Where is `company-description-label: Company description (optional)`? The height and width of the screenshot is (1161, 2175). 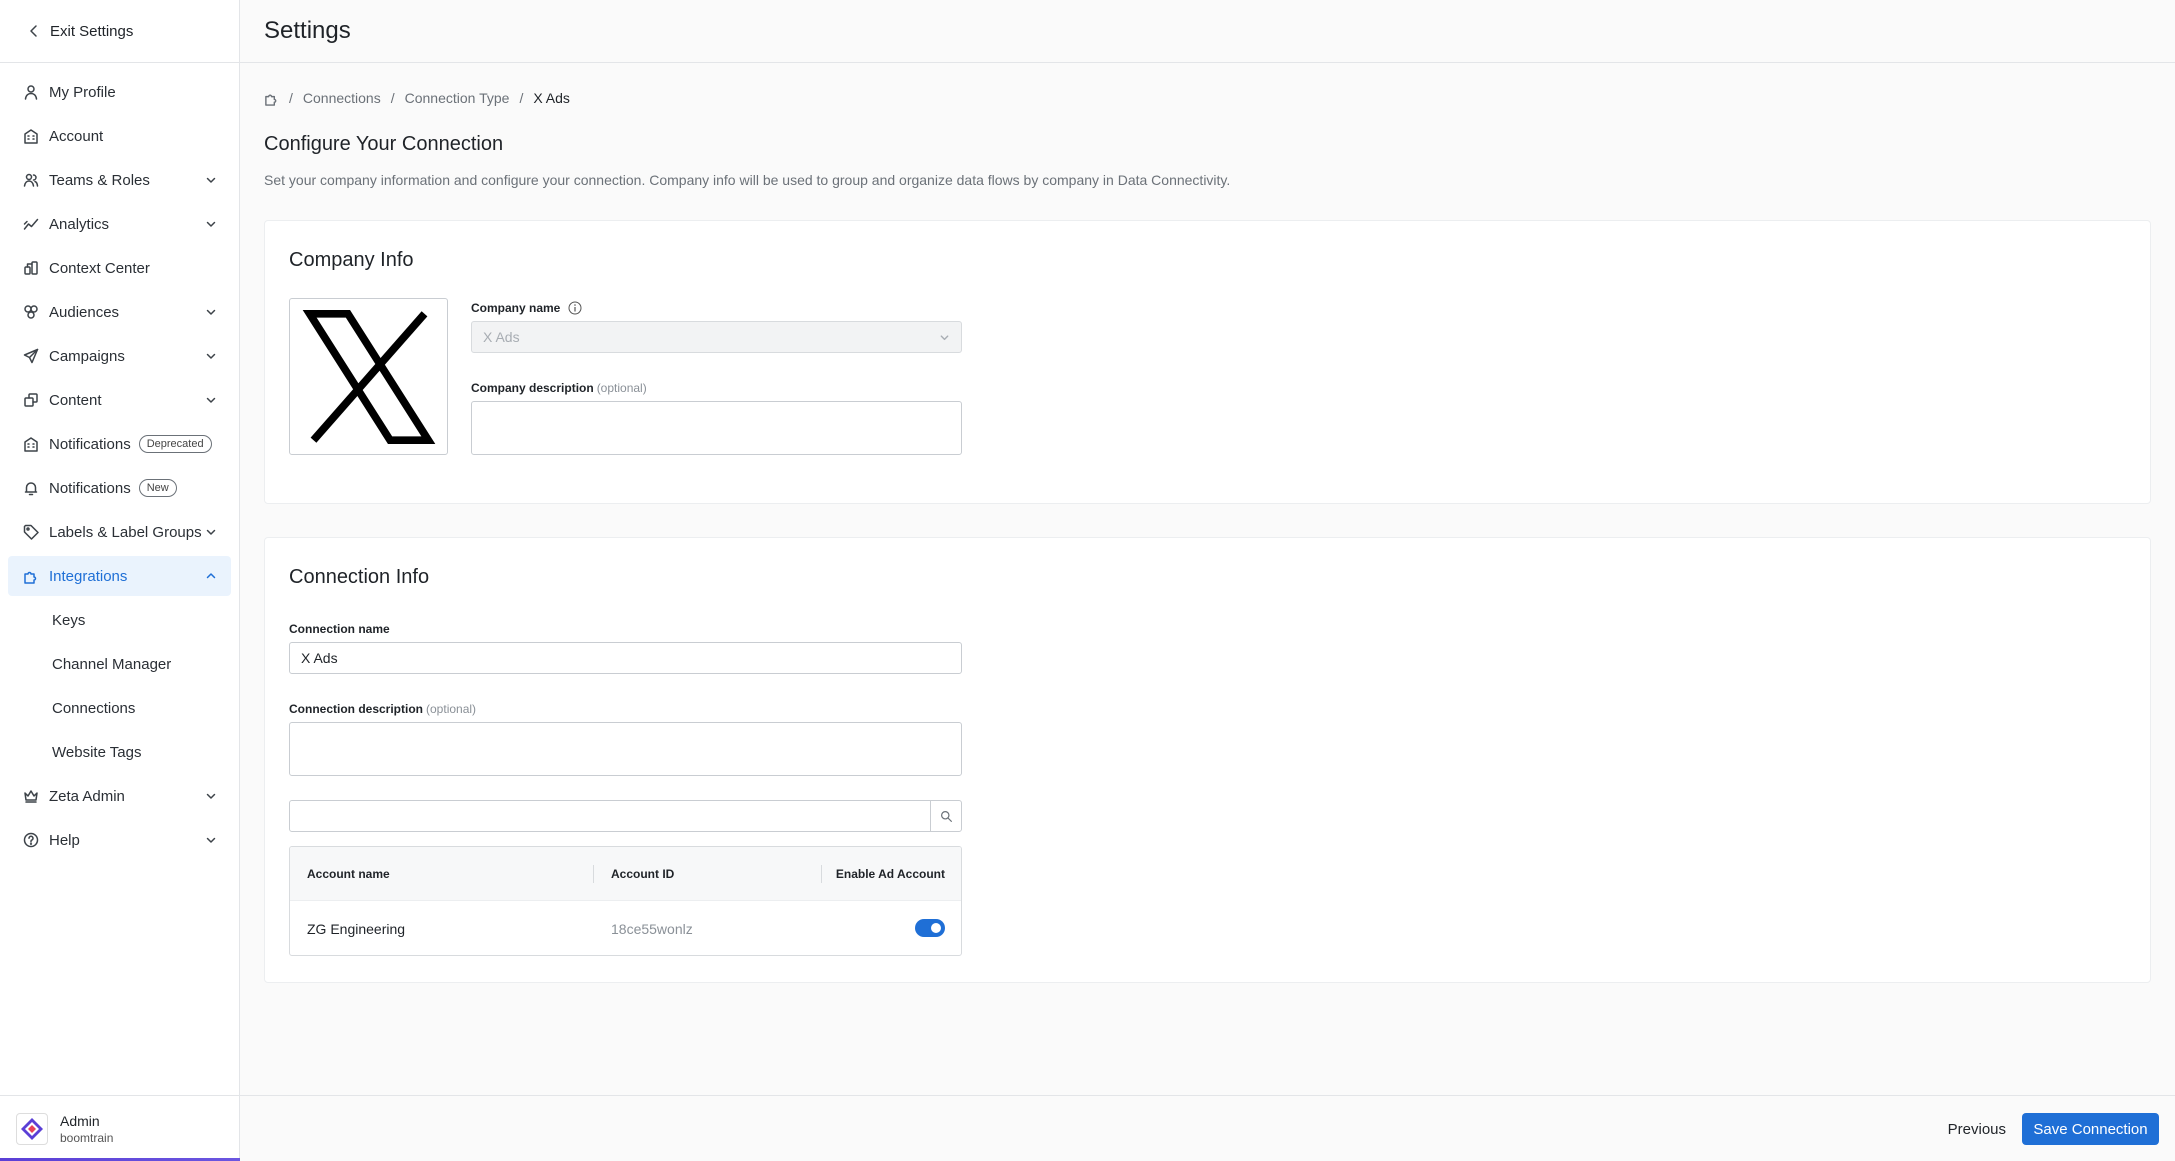
company-description-label: Company description (optional) is located at coordinates (559, 388).